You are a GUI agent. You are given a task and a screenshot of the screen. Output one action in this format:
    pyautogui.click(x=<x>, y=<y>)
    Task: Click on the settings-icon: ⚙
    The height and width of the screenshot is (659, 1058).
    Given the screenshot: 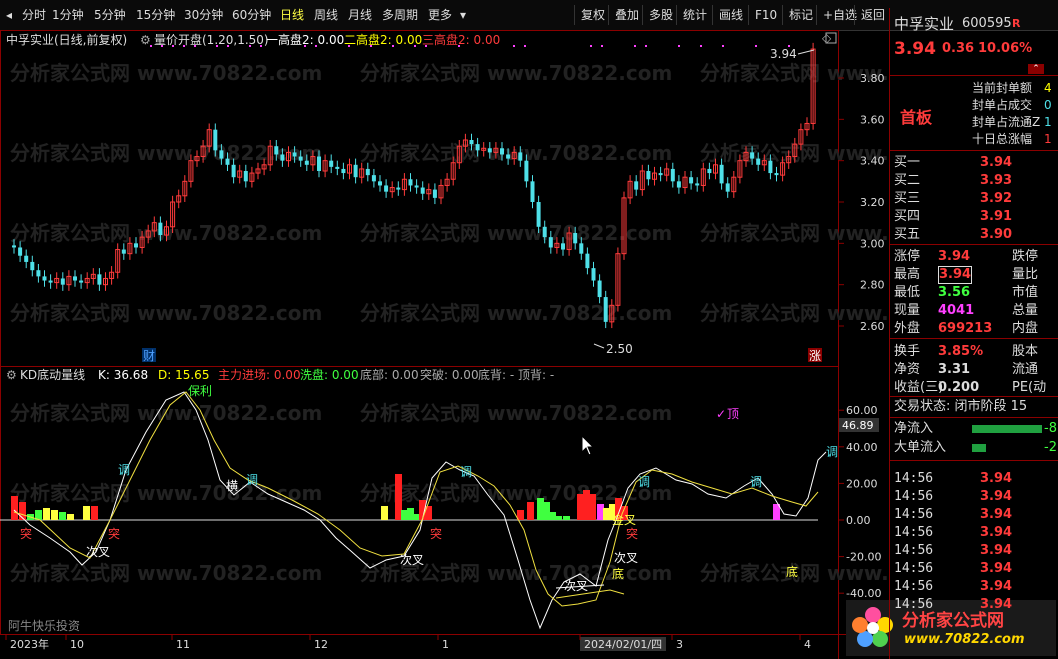 What is the action you would take?
    pyautogui.click(x=145, y=40)
    